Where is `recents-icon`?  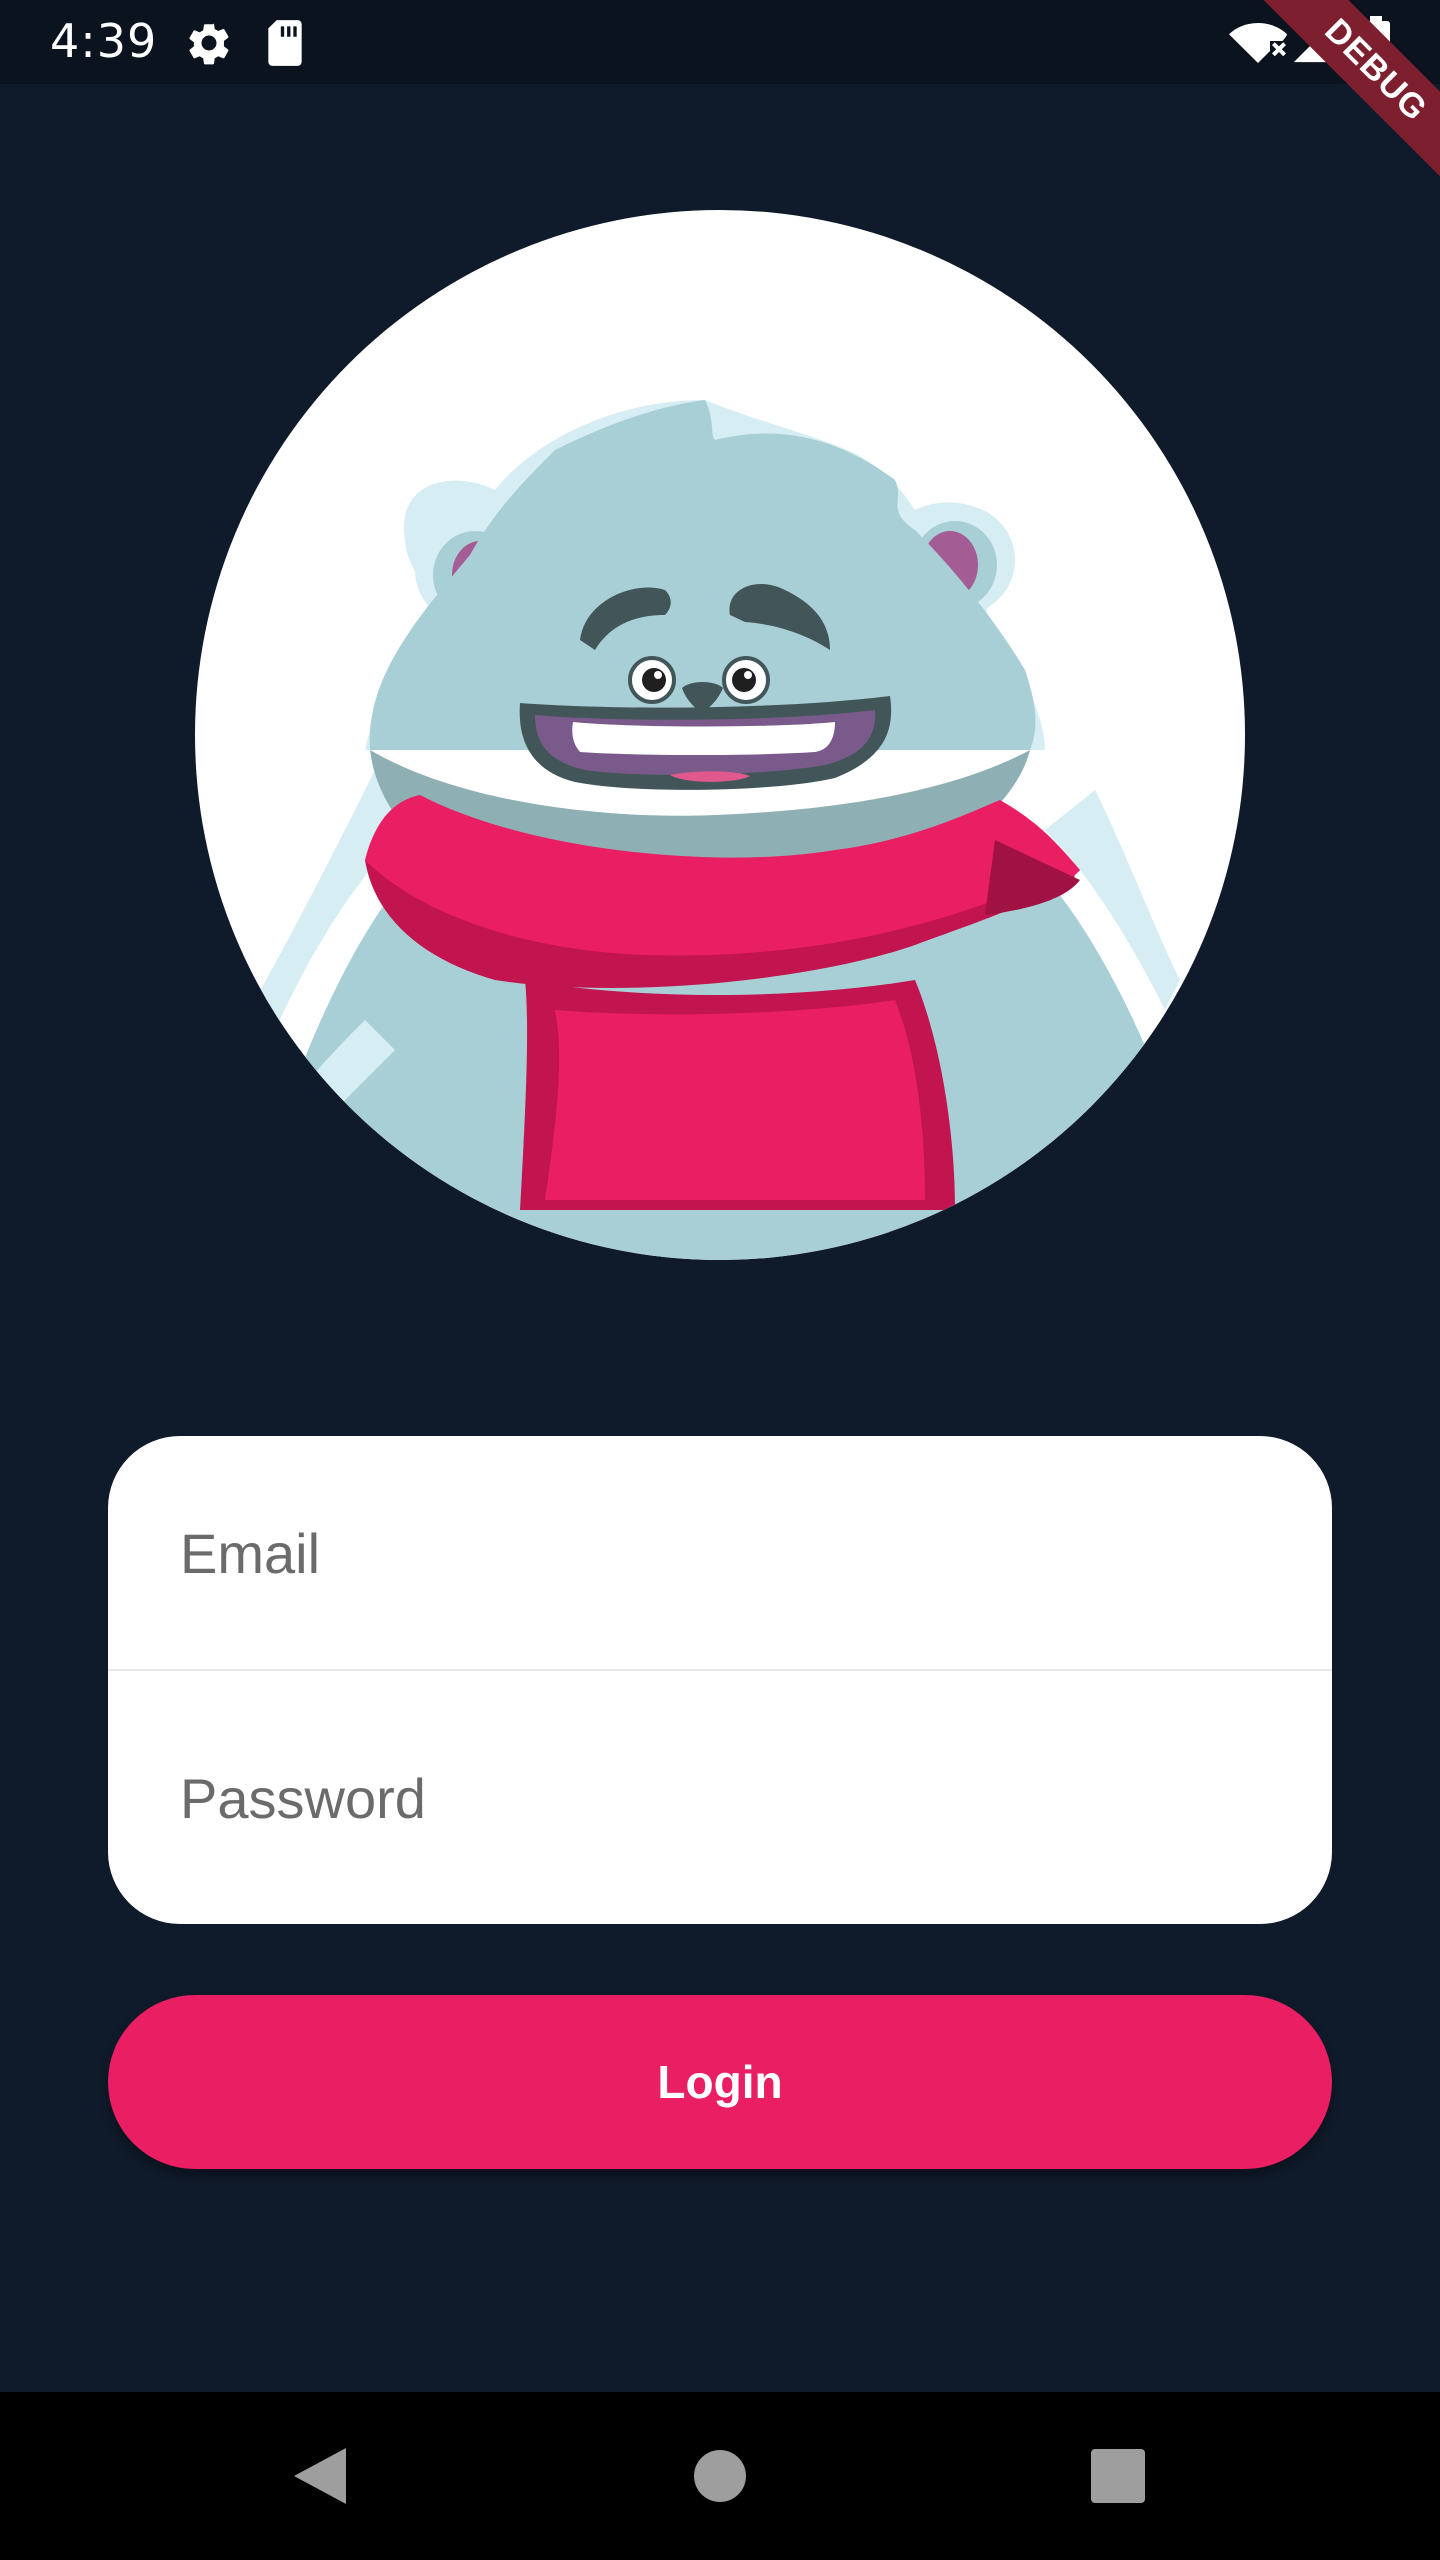
recents-icon is located at coordinates (1118, 2476).